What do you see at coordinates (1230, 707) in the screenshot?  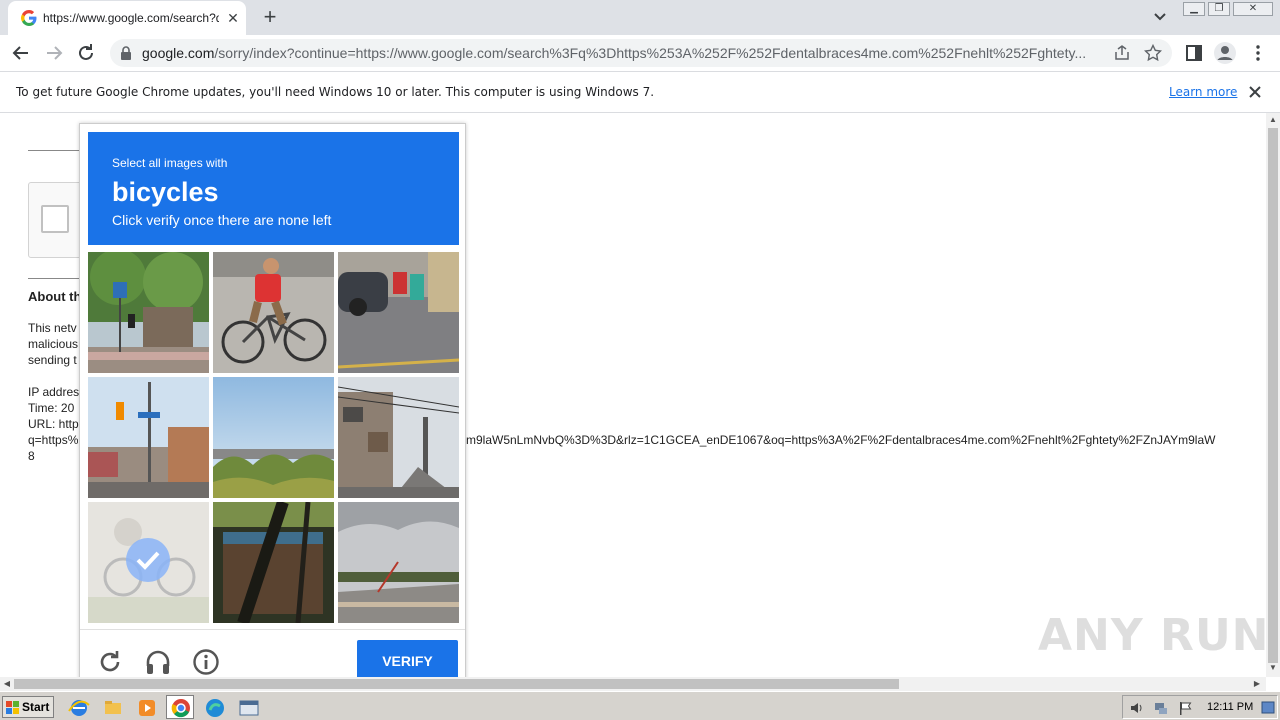 I see `taskbar-clock: 12:11 PM` at bounding box center [1230, 707].